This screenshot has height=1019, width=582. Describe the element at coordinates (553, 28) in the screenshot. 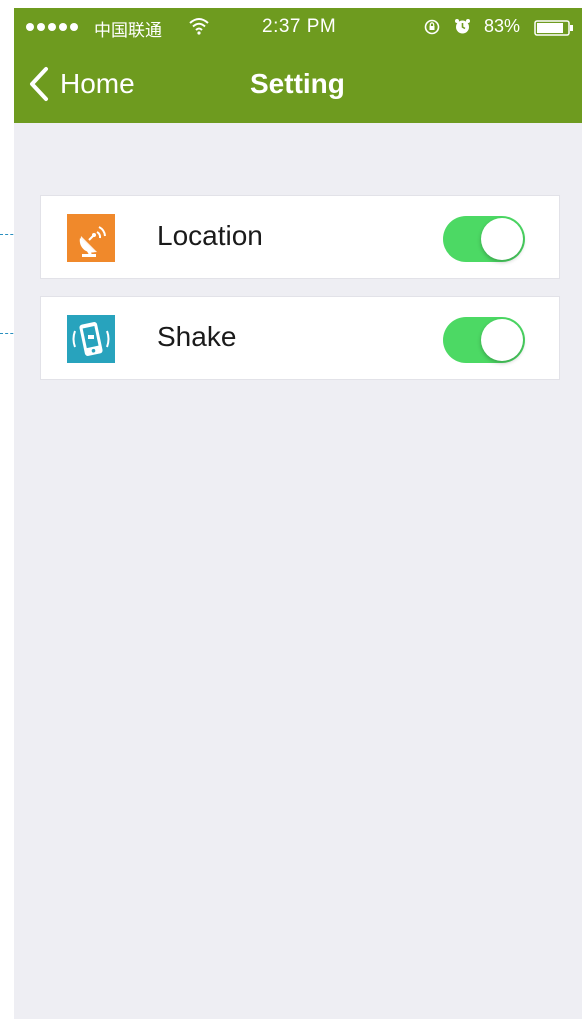

I see `battery-icon` at that location.